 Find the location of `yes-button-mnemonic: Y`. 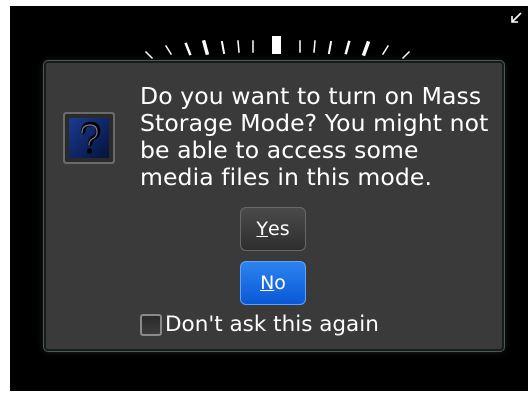

yes-button-mnemonic: Y is located at coordinates (262, 229).